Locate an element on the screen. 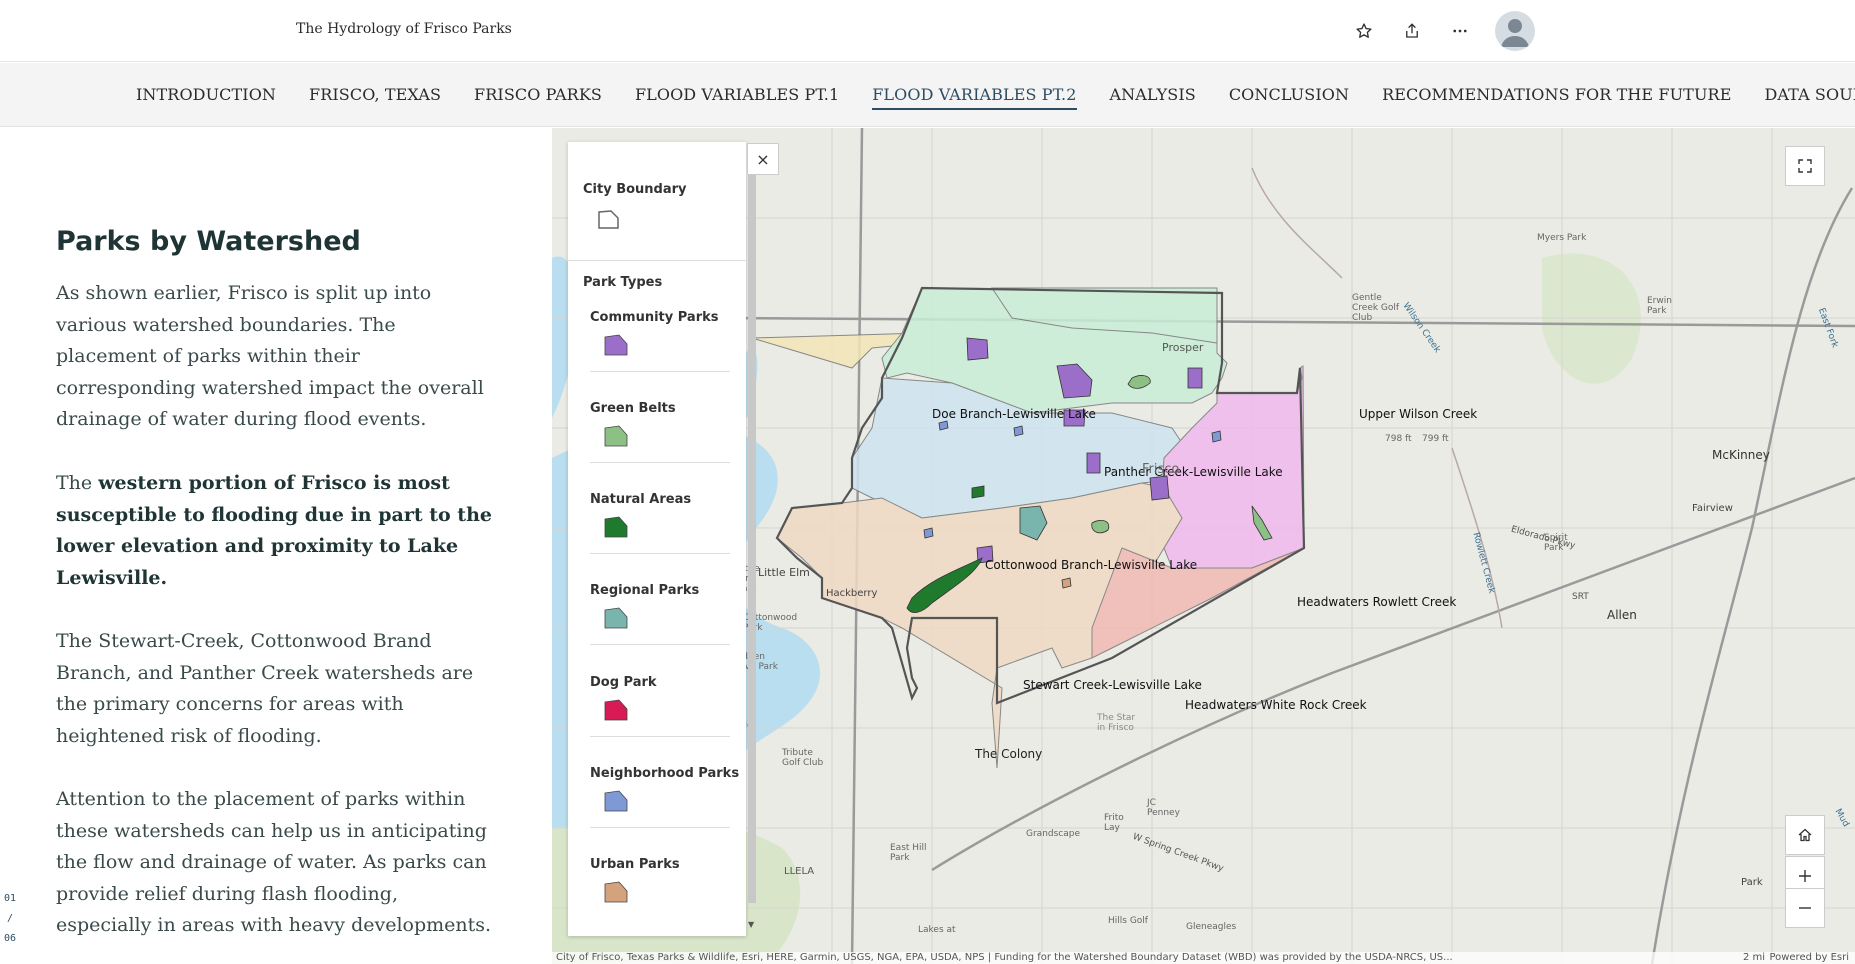 The height and width of the screenshot is (964, 1855). legend-city-boundary-title: City Boundary is located at coordinates (635, 189).